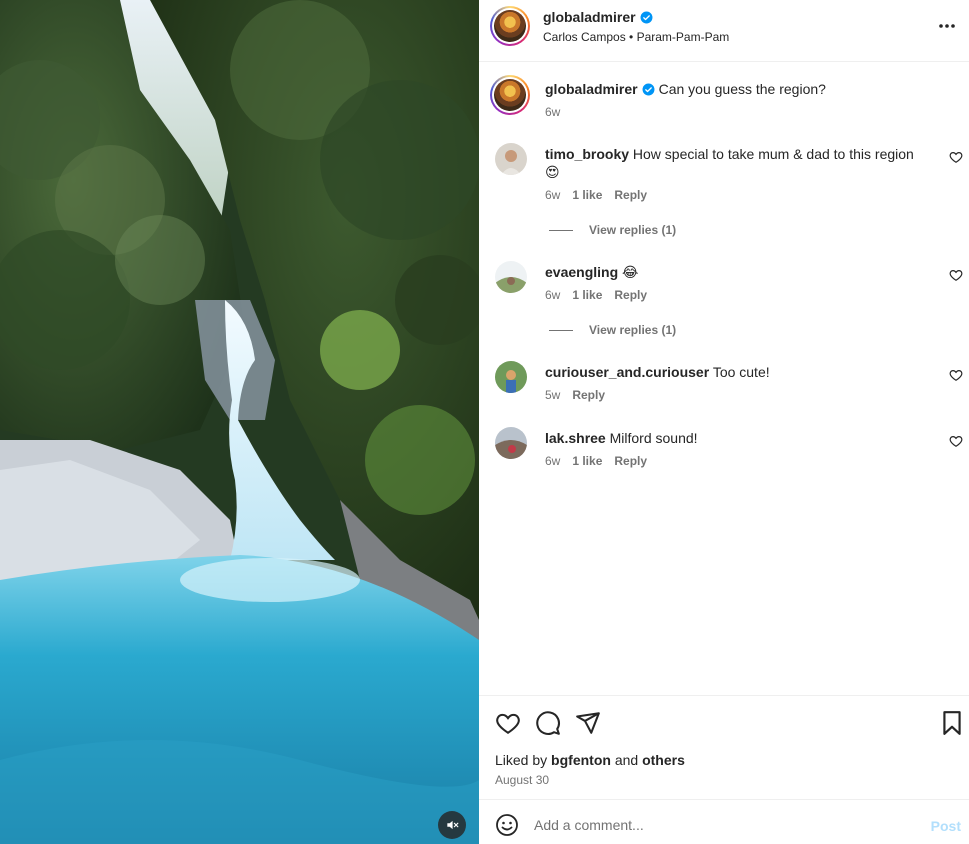 Image resolution: width=969 pixels, height=844 pixels. I want to click on bookmark-icon, so click(952, 723).